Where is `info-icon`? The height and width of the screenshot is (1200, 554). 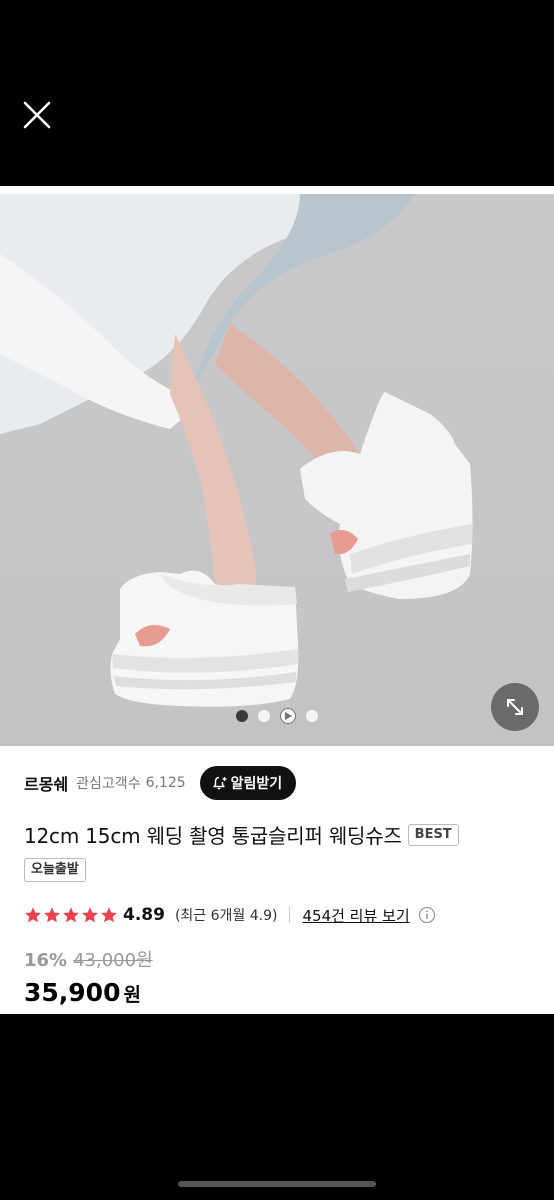 info-icon is located at coordinates (427, 915).